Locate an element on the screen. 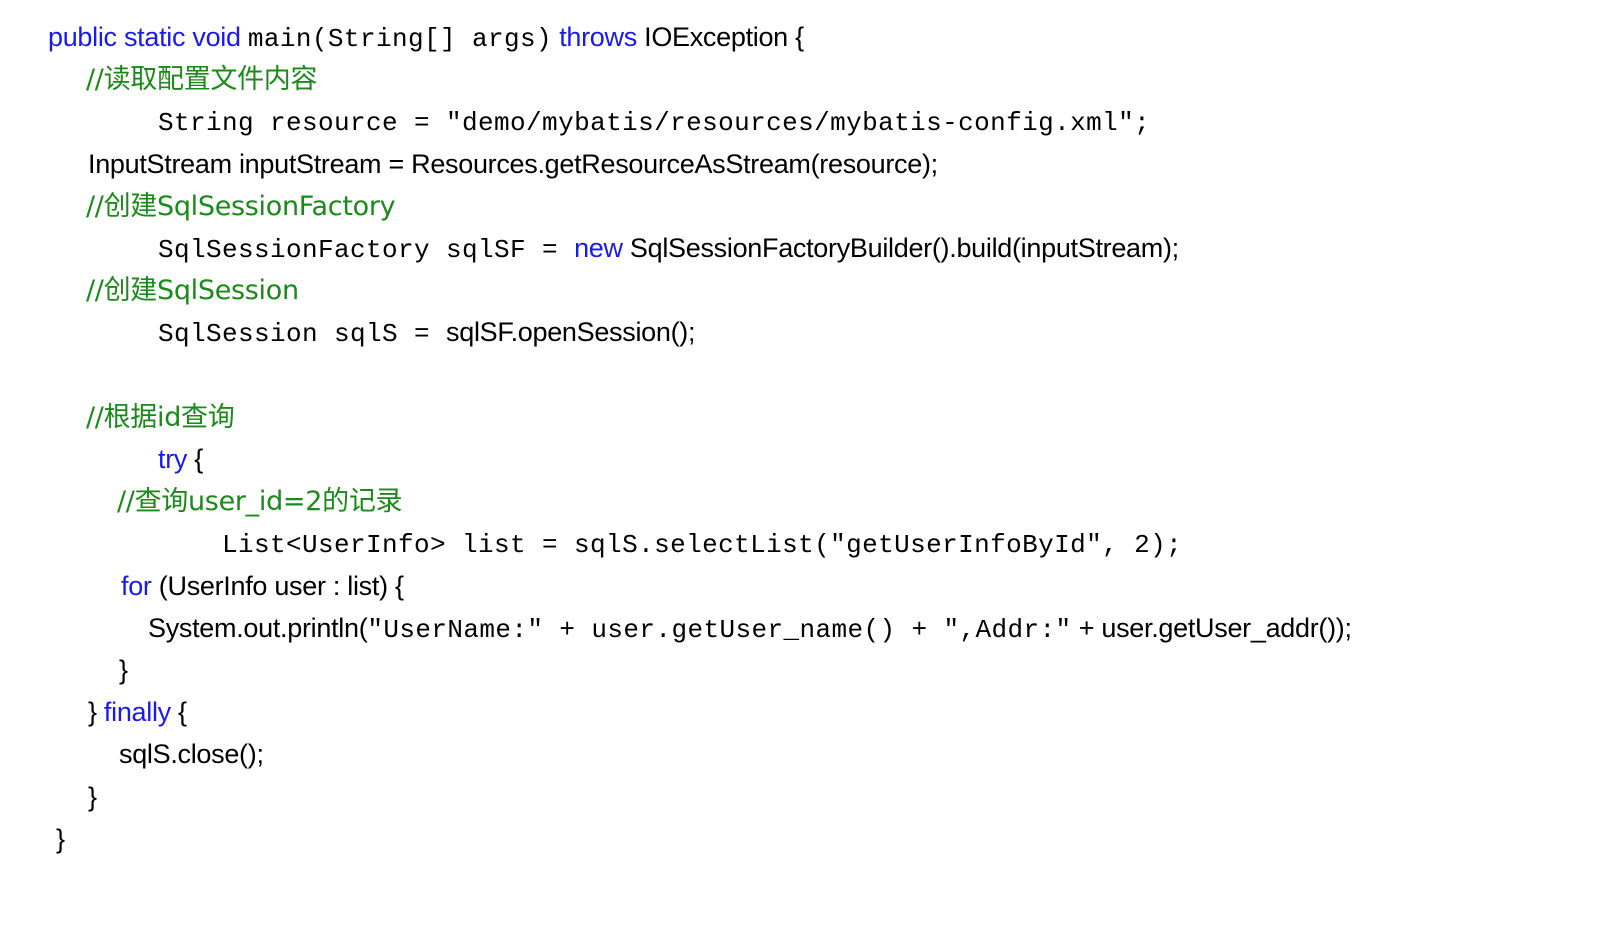 The height and width of the screenshot is (944, 1620). code-line: //创建SqlSession is located at coordinates (192, 290).